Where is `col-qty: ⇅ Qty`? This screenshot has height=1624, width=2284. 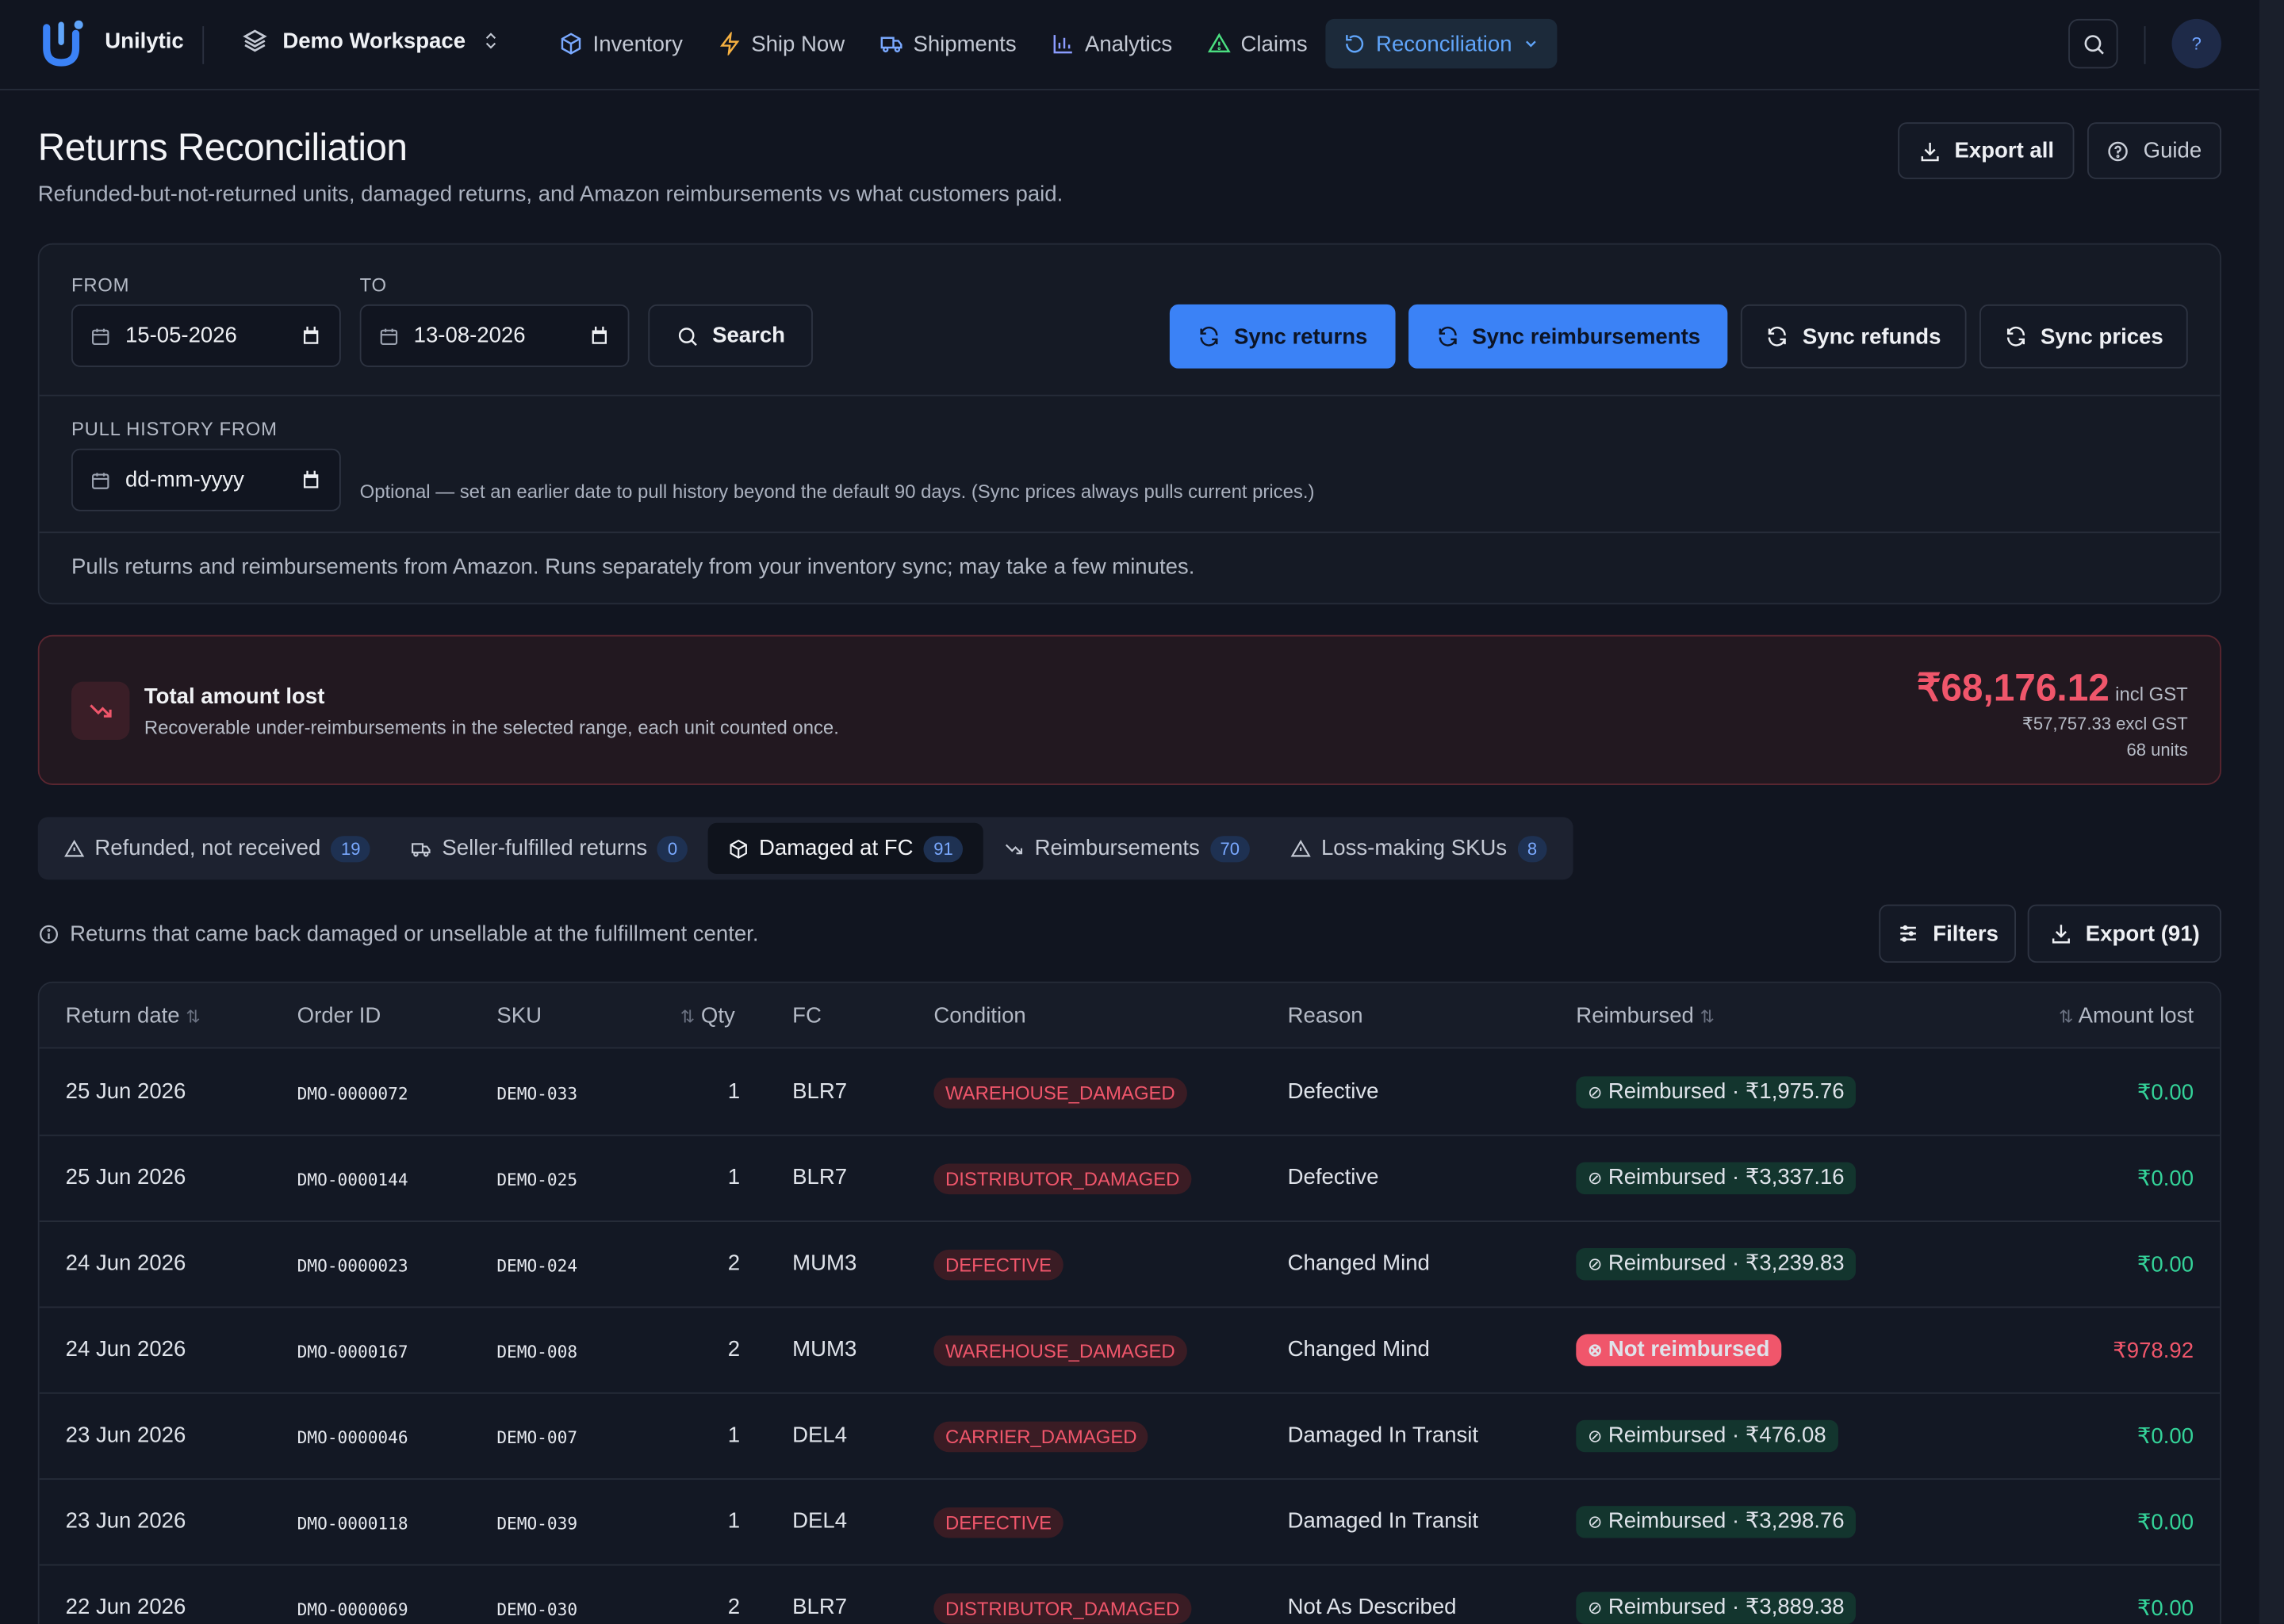
col-qty: ⇅ Qty is located at coordinates (707, 1015).